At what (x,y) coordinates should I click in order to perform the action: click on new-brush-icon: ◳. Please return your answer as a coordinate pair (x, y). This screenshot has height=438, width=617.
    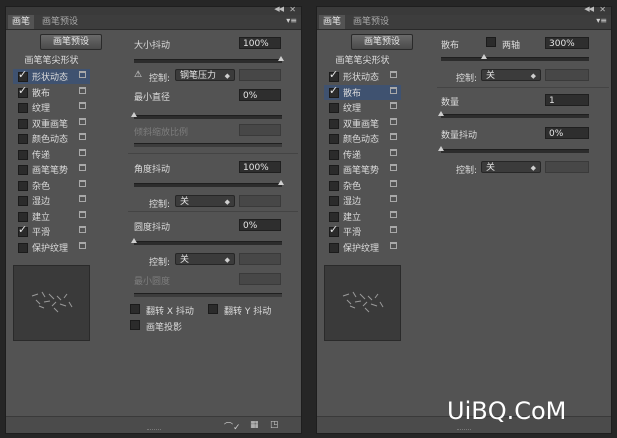
    Looking at the image, I should click on (274, 425).